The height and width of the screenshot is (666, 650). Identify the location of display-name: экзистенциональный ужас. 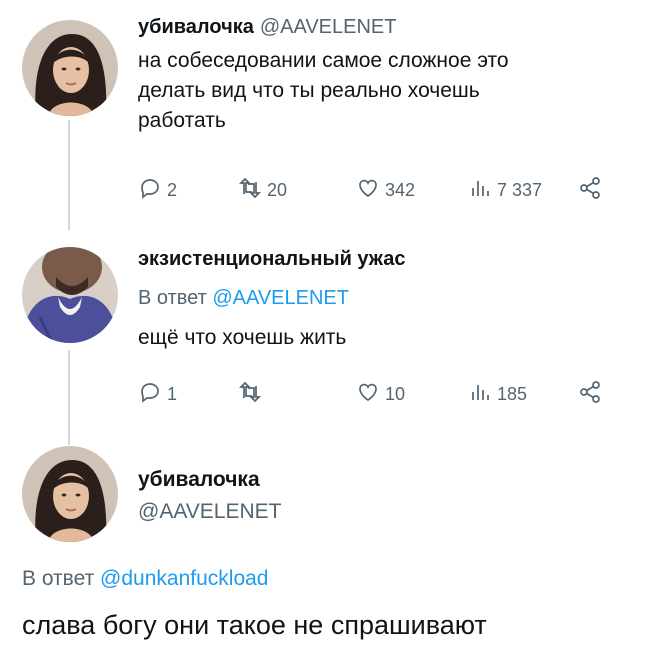
(271, 259).